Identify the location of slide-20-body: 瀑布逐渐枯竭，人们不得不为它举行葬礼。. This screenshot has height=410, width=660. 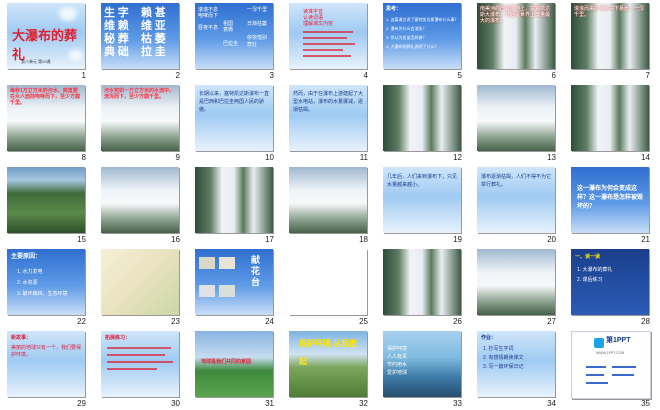
(516, 181).